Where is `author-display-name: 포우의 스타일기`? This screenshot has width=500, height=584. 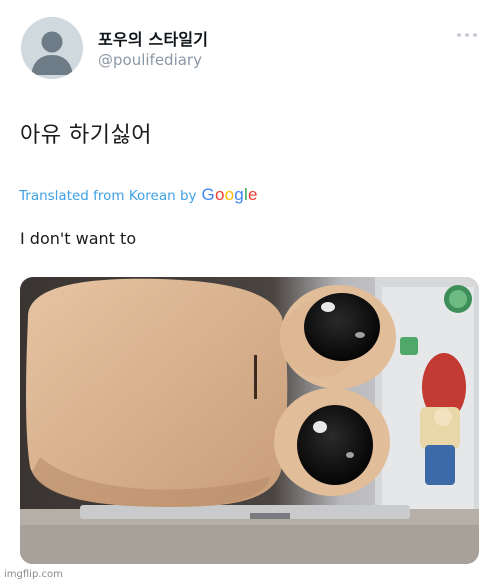 author-display-name: 포우의 스타일기 is located at coordinates (153, 38).